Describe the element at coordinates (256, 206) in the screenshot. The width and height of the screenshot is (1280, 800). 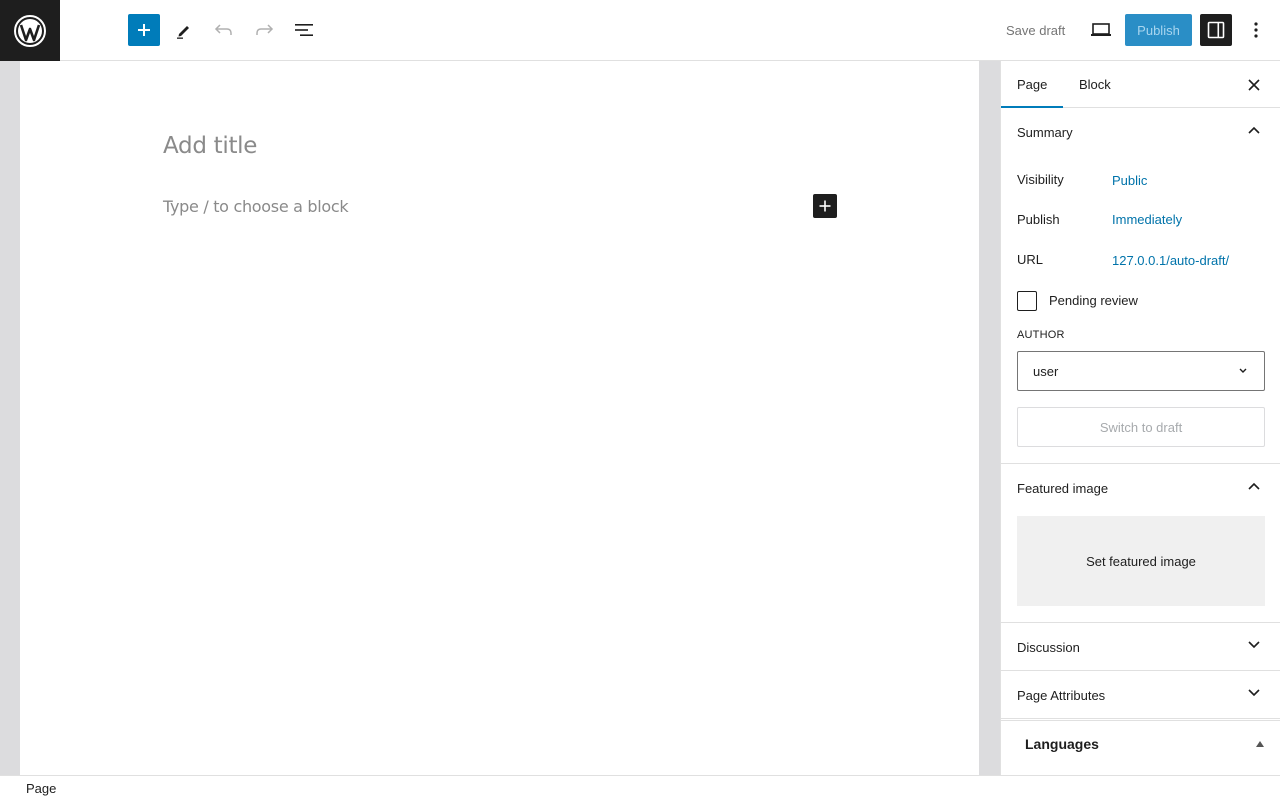
I see `block-placeholder: Type / to choose a block` at that location.